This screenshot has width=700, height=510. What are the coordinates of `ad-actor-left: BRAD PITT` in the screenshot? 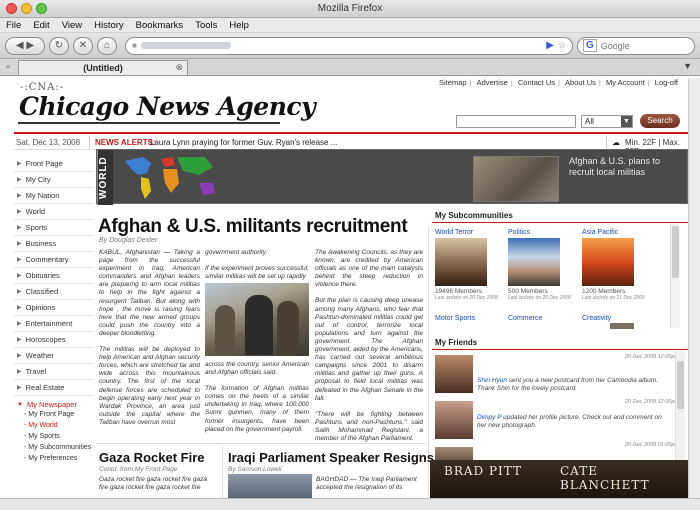 It's located at (483, 471).